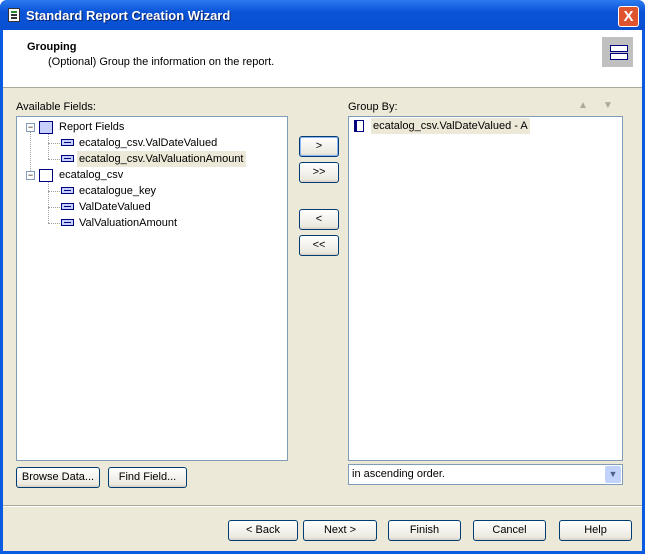  Describe the element at coordinates (340, 530) in the screenshot. I see `next-button: Next >` at that location.